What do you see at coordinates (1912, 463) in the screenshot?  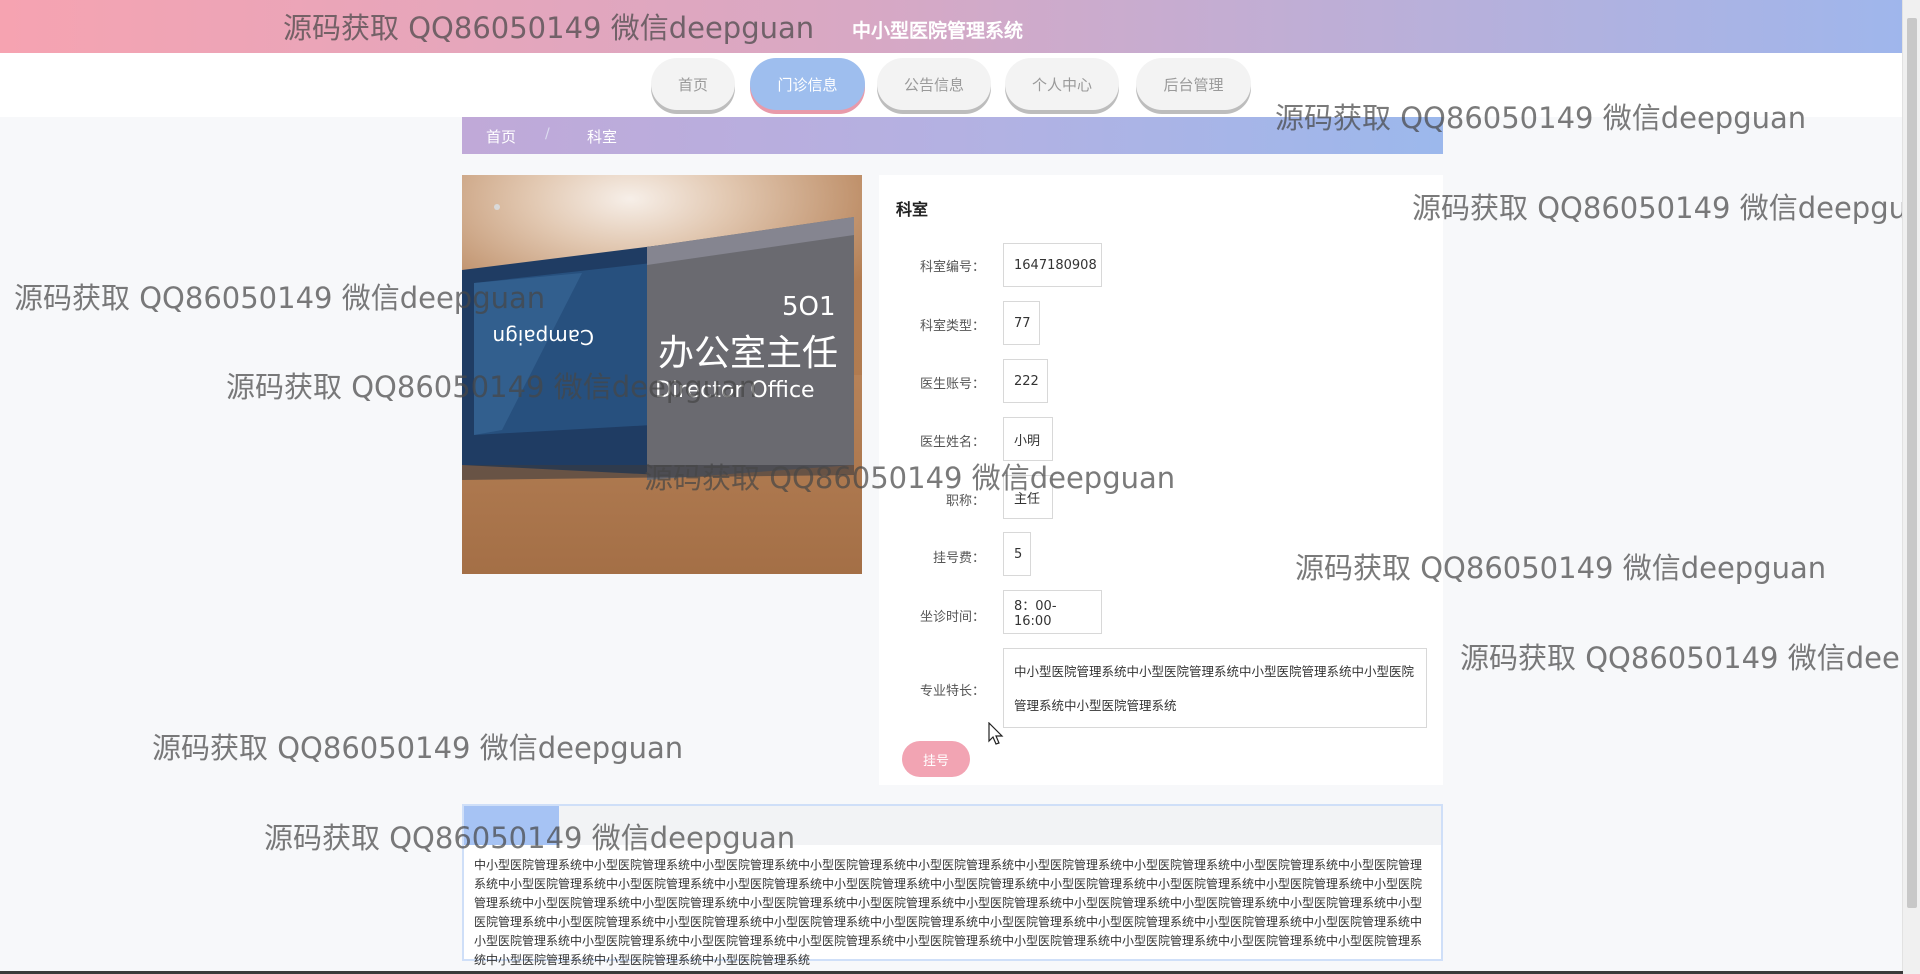 I see `scrollbar-thumb` at bounding box center [1912, 463].